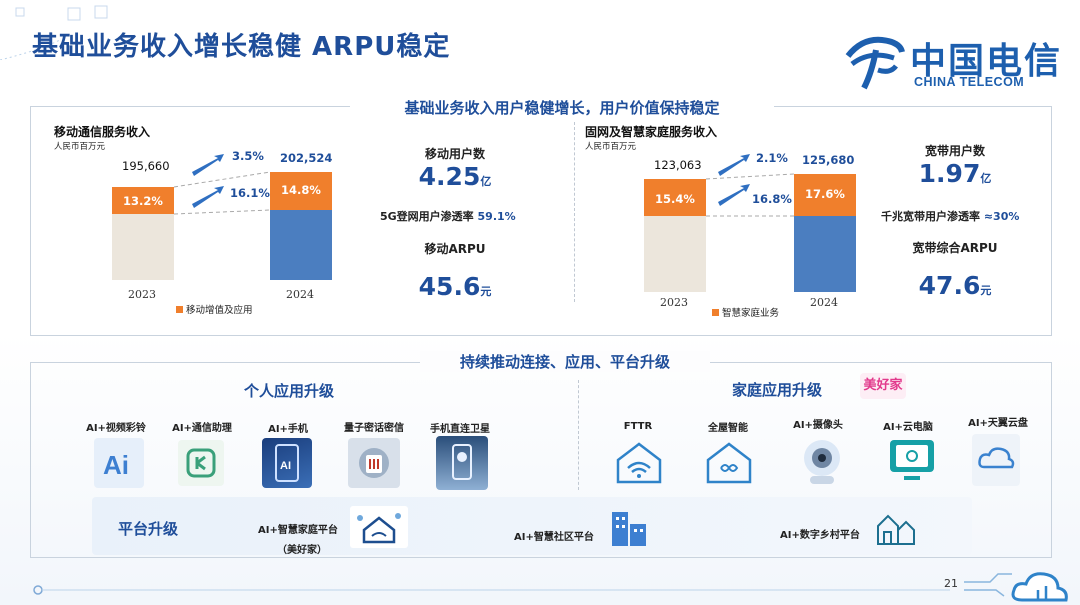 This screenshot has height=605, width=1080. Describe the element at coordinates (455, 249) in the screenshot. I see `mobile-arpu-label: 移动ARPU` at that location.